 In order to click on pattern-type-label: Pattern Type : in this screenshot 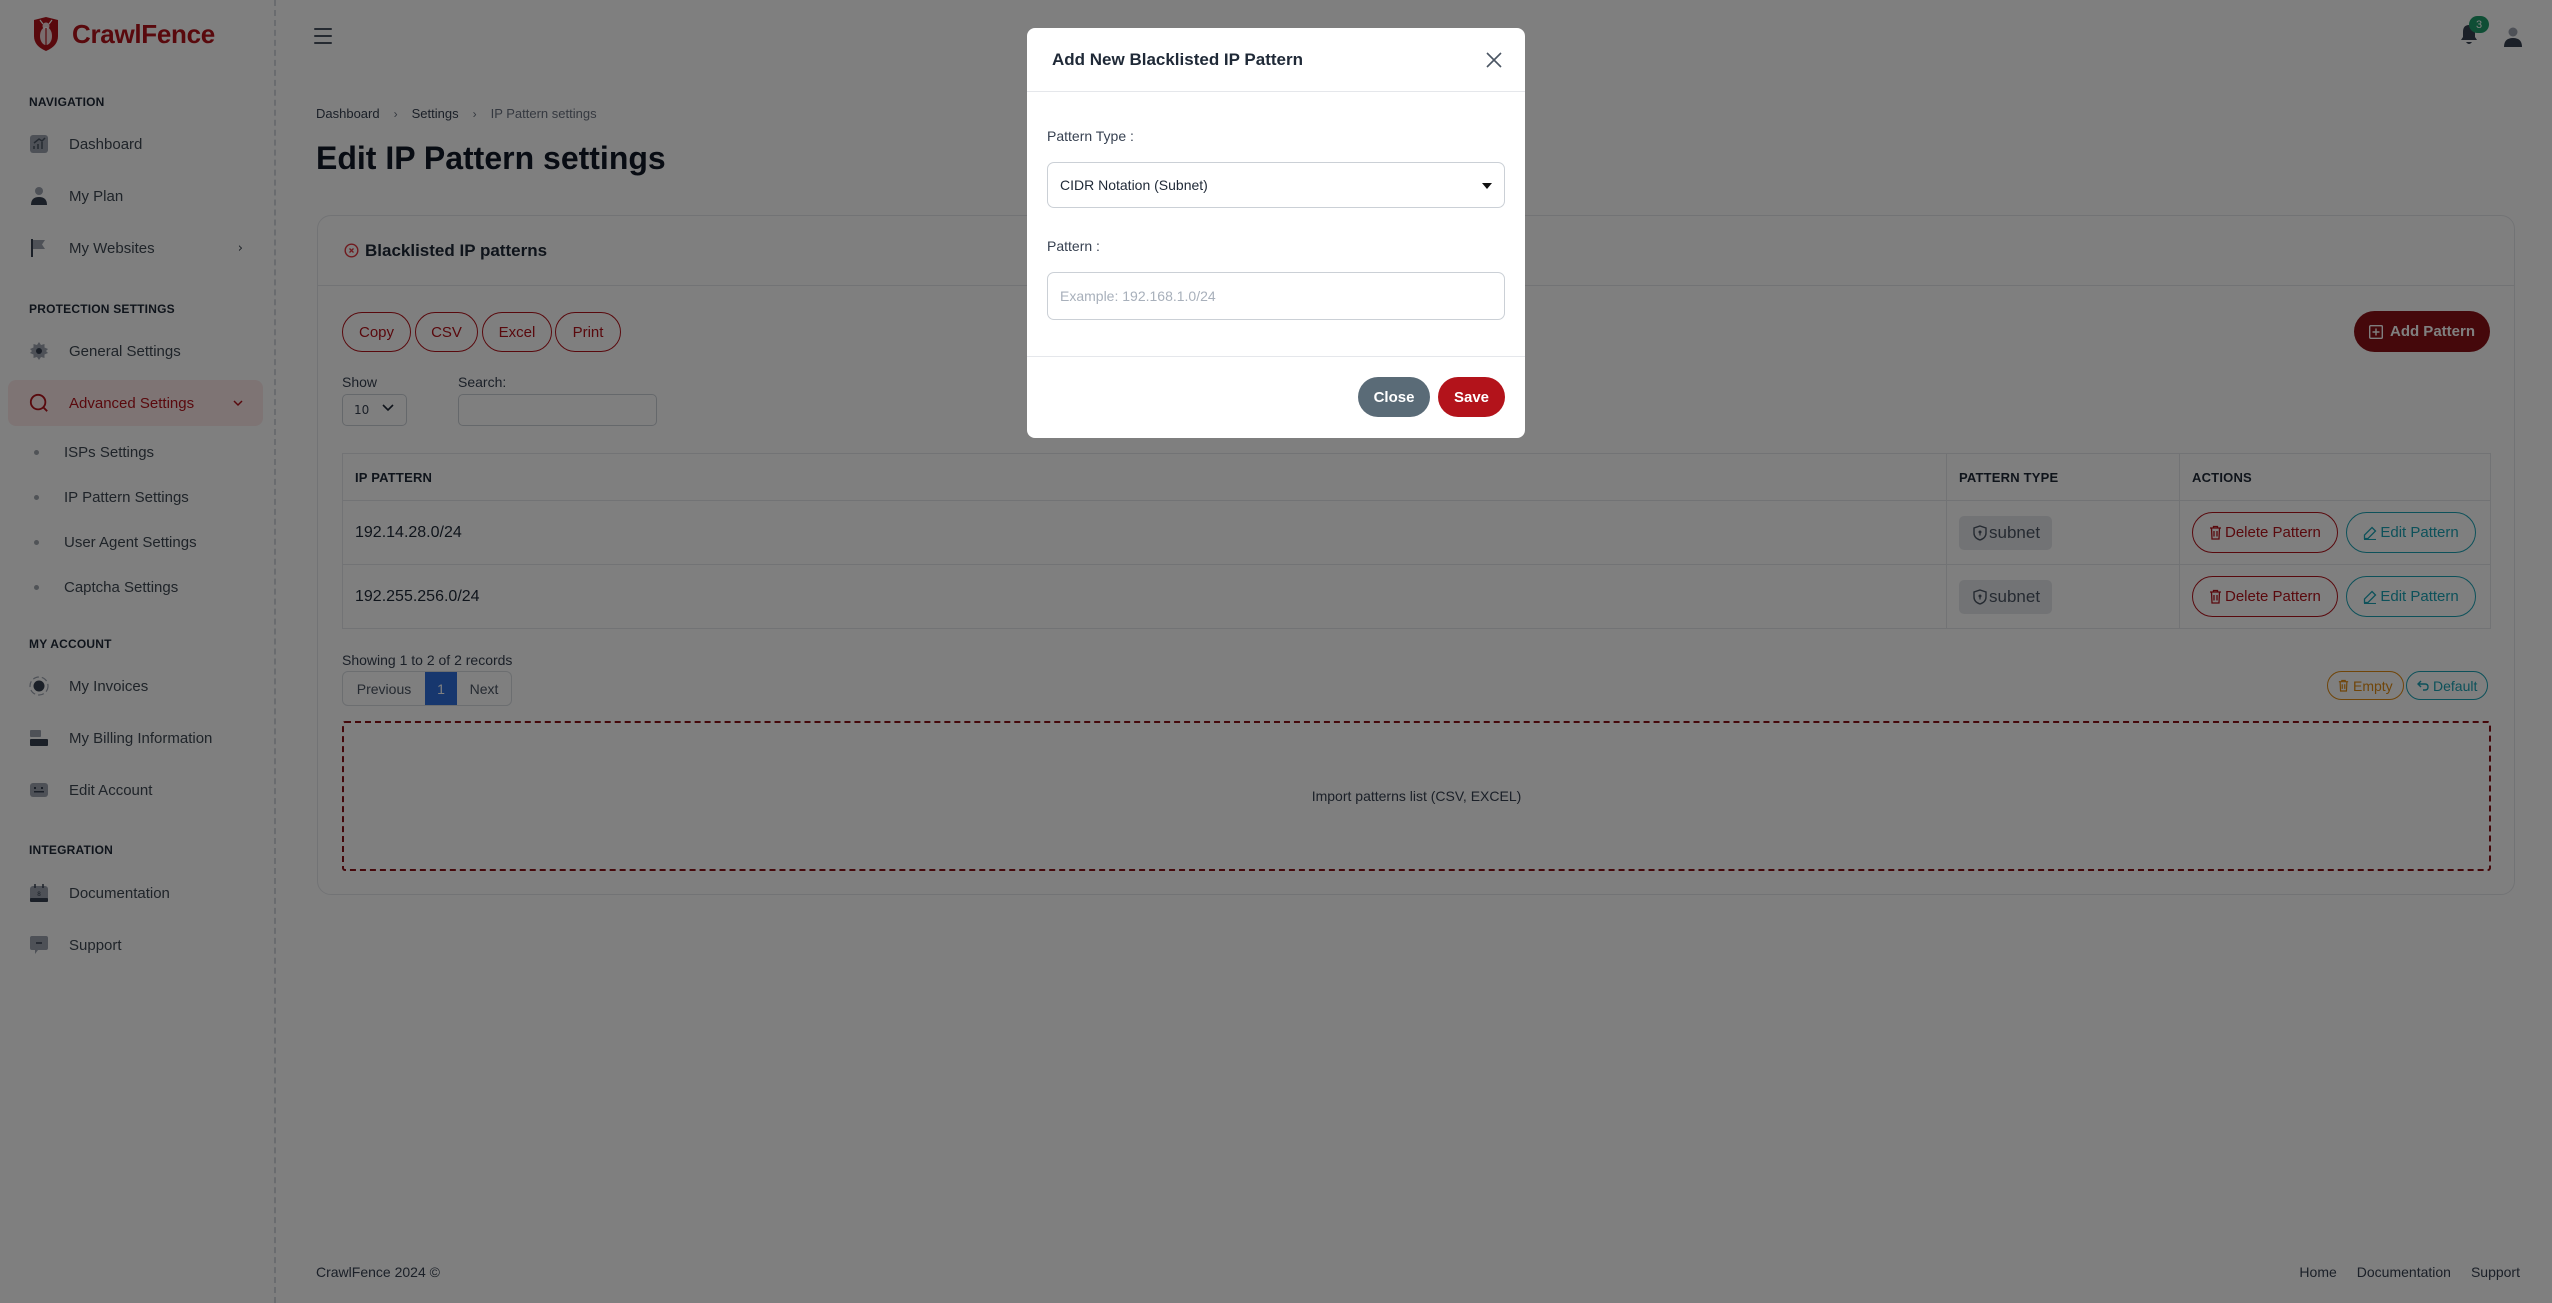, I will do `click(1090, 136)`.